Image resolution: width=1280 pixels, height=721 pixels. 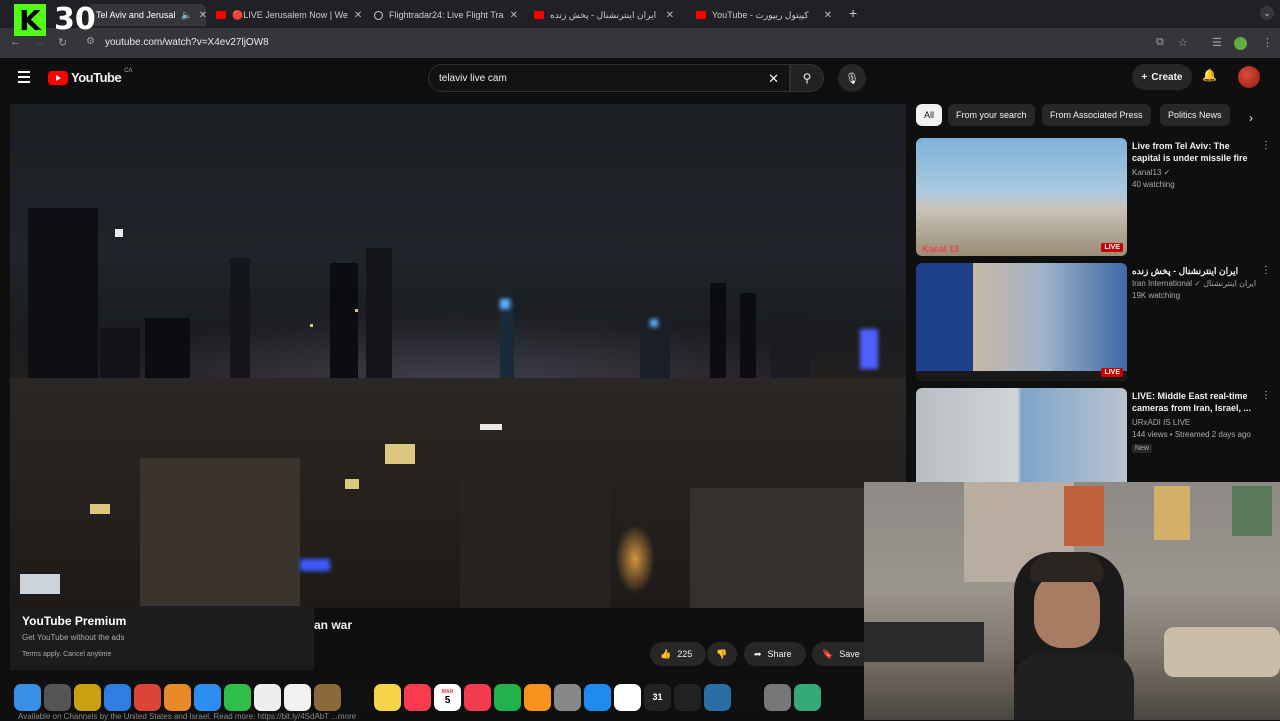 I want to click on clear-icon: ✕, so click(x=773, y=79).